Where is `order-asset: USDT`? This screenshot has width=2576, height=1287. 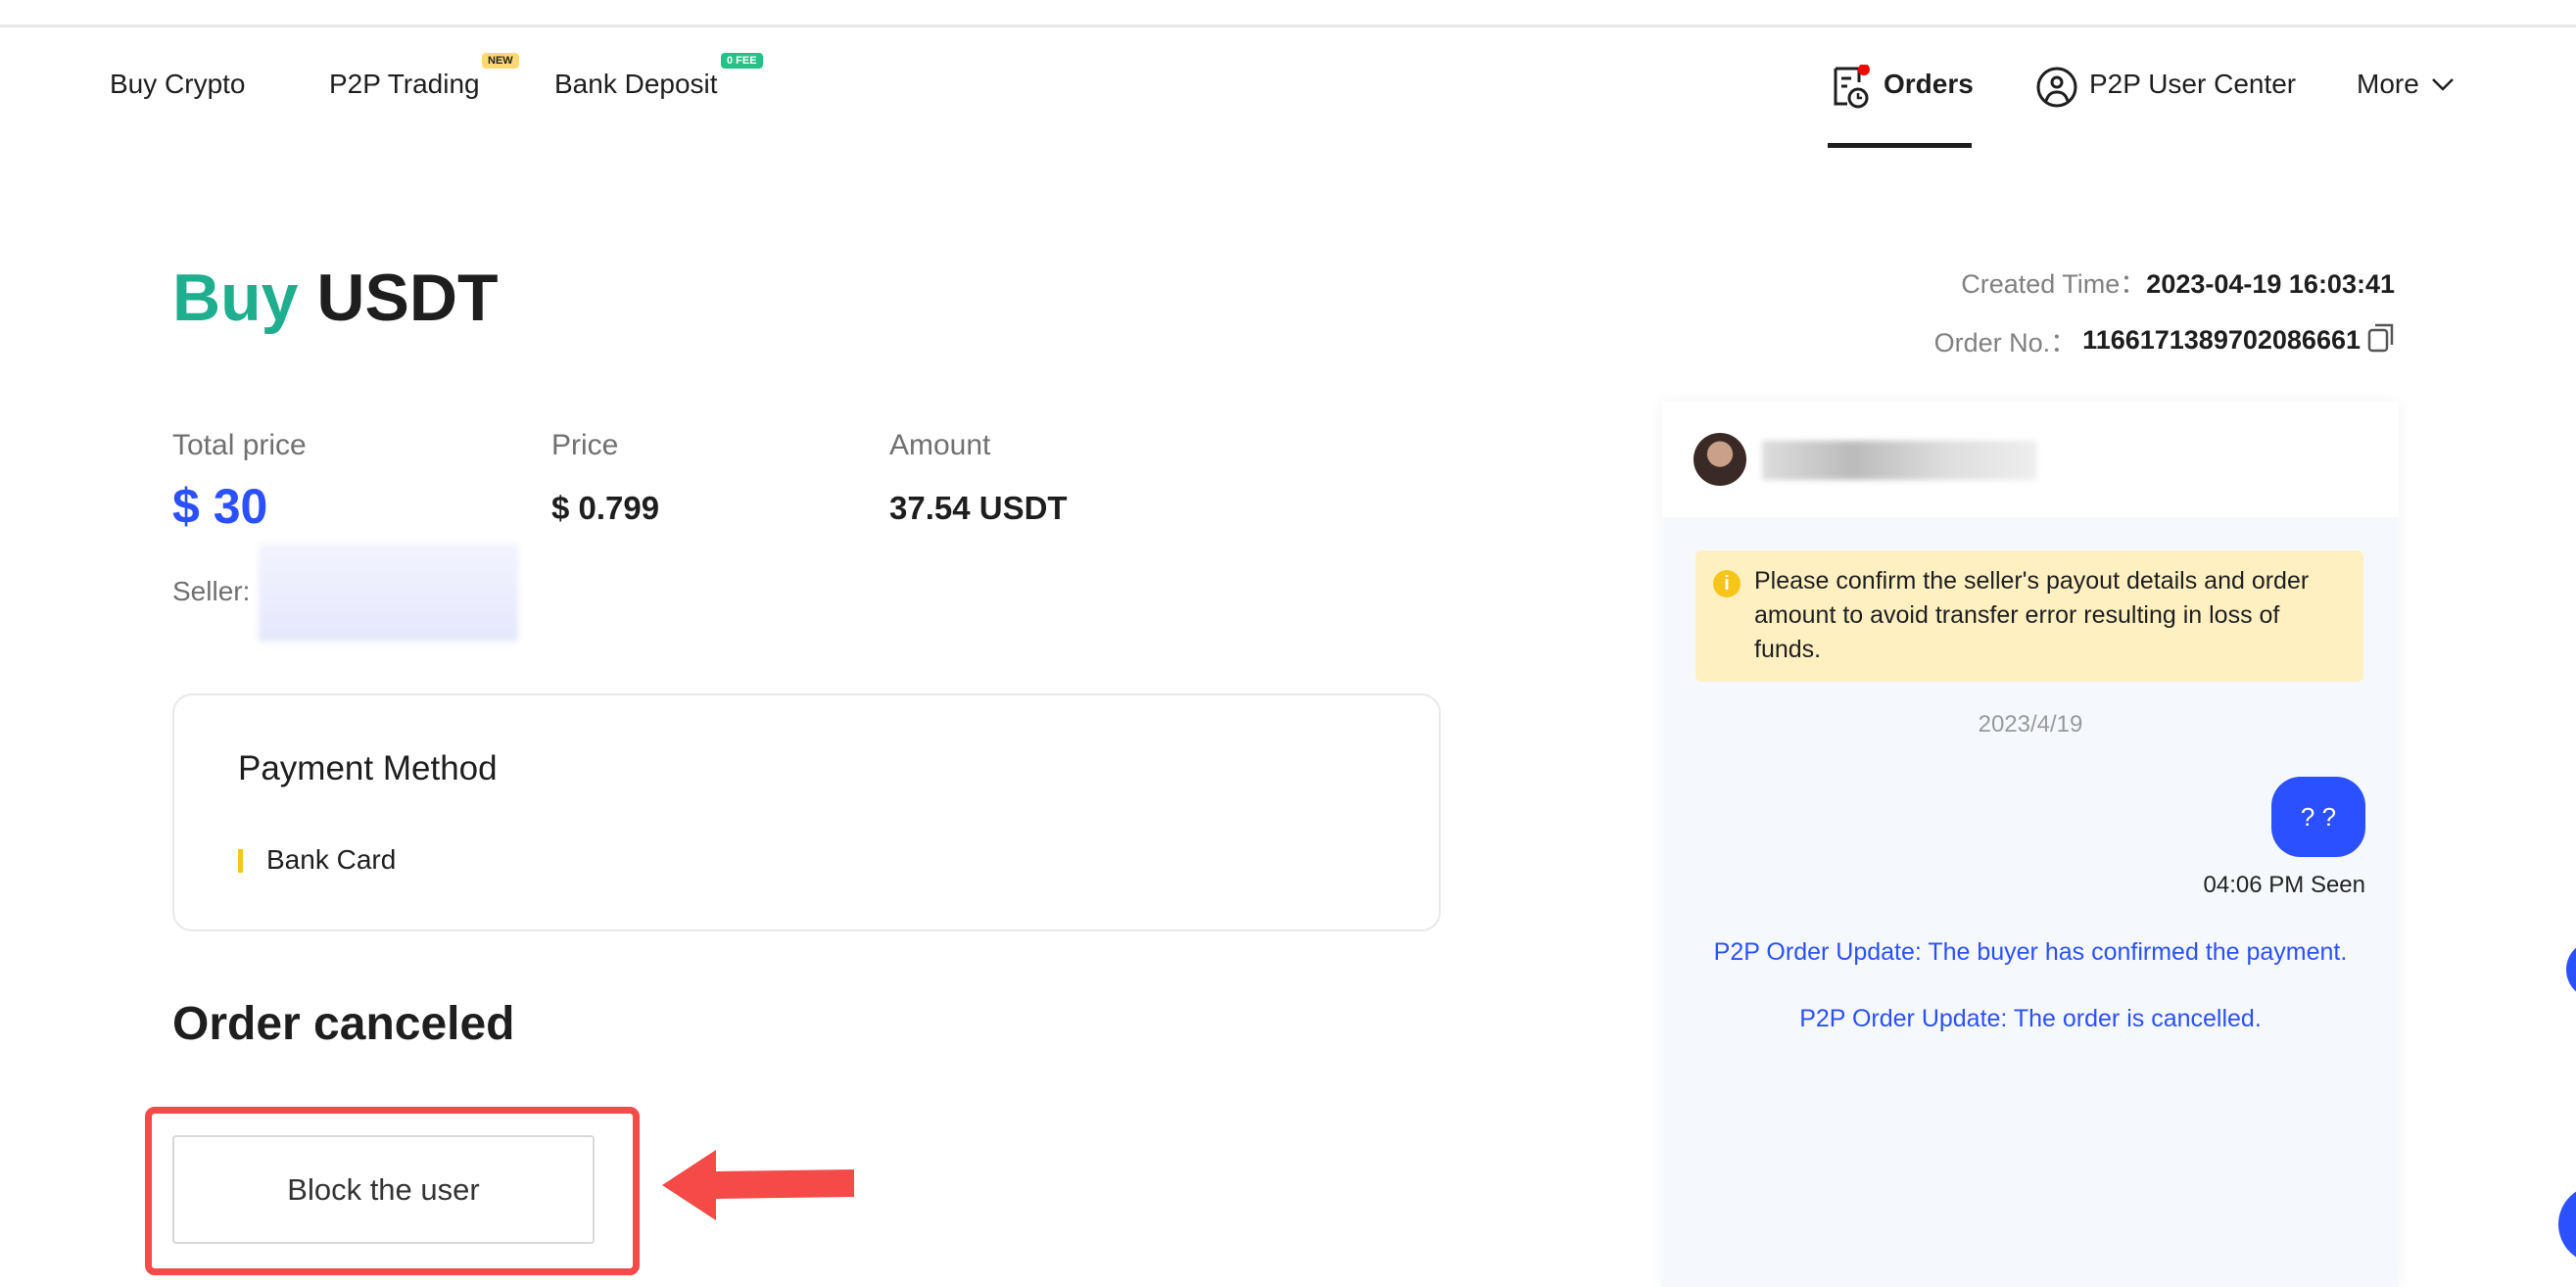 order-asset: USDT is located at coordinates (407, 298).